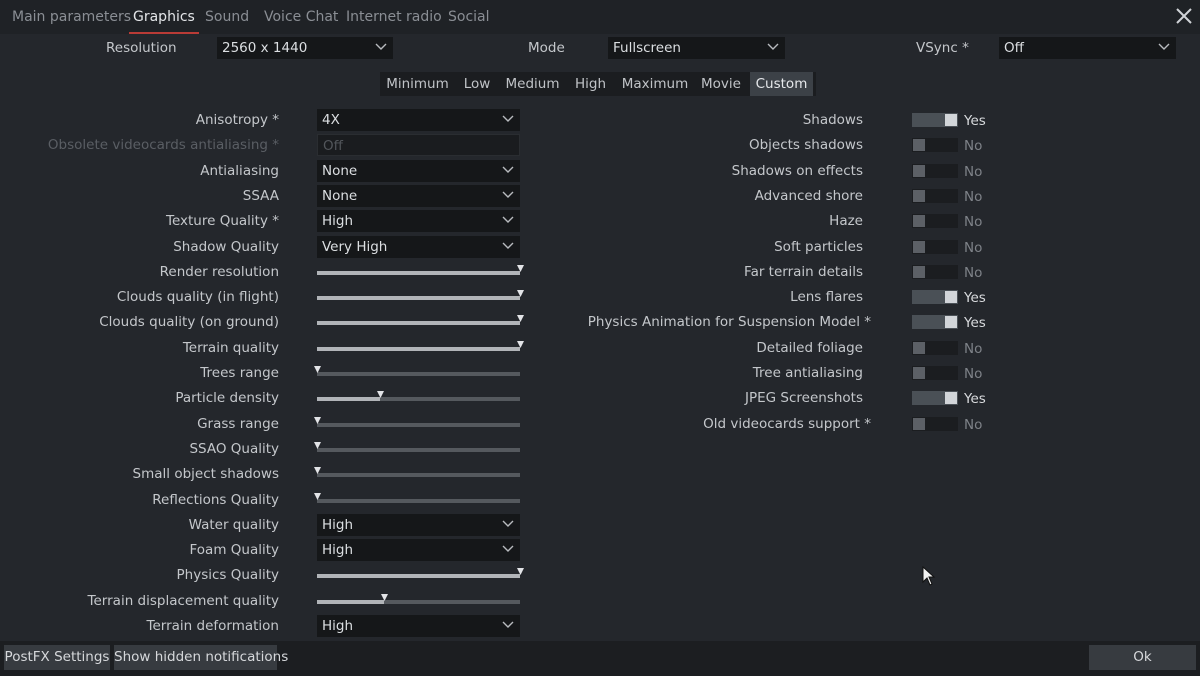 The width and height of the screenshot is (1200, 676). I want to click on tab-main-parameters: Main parameters, so click(71, 17).